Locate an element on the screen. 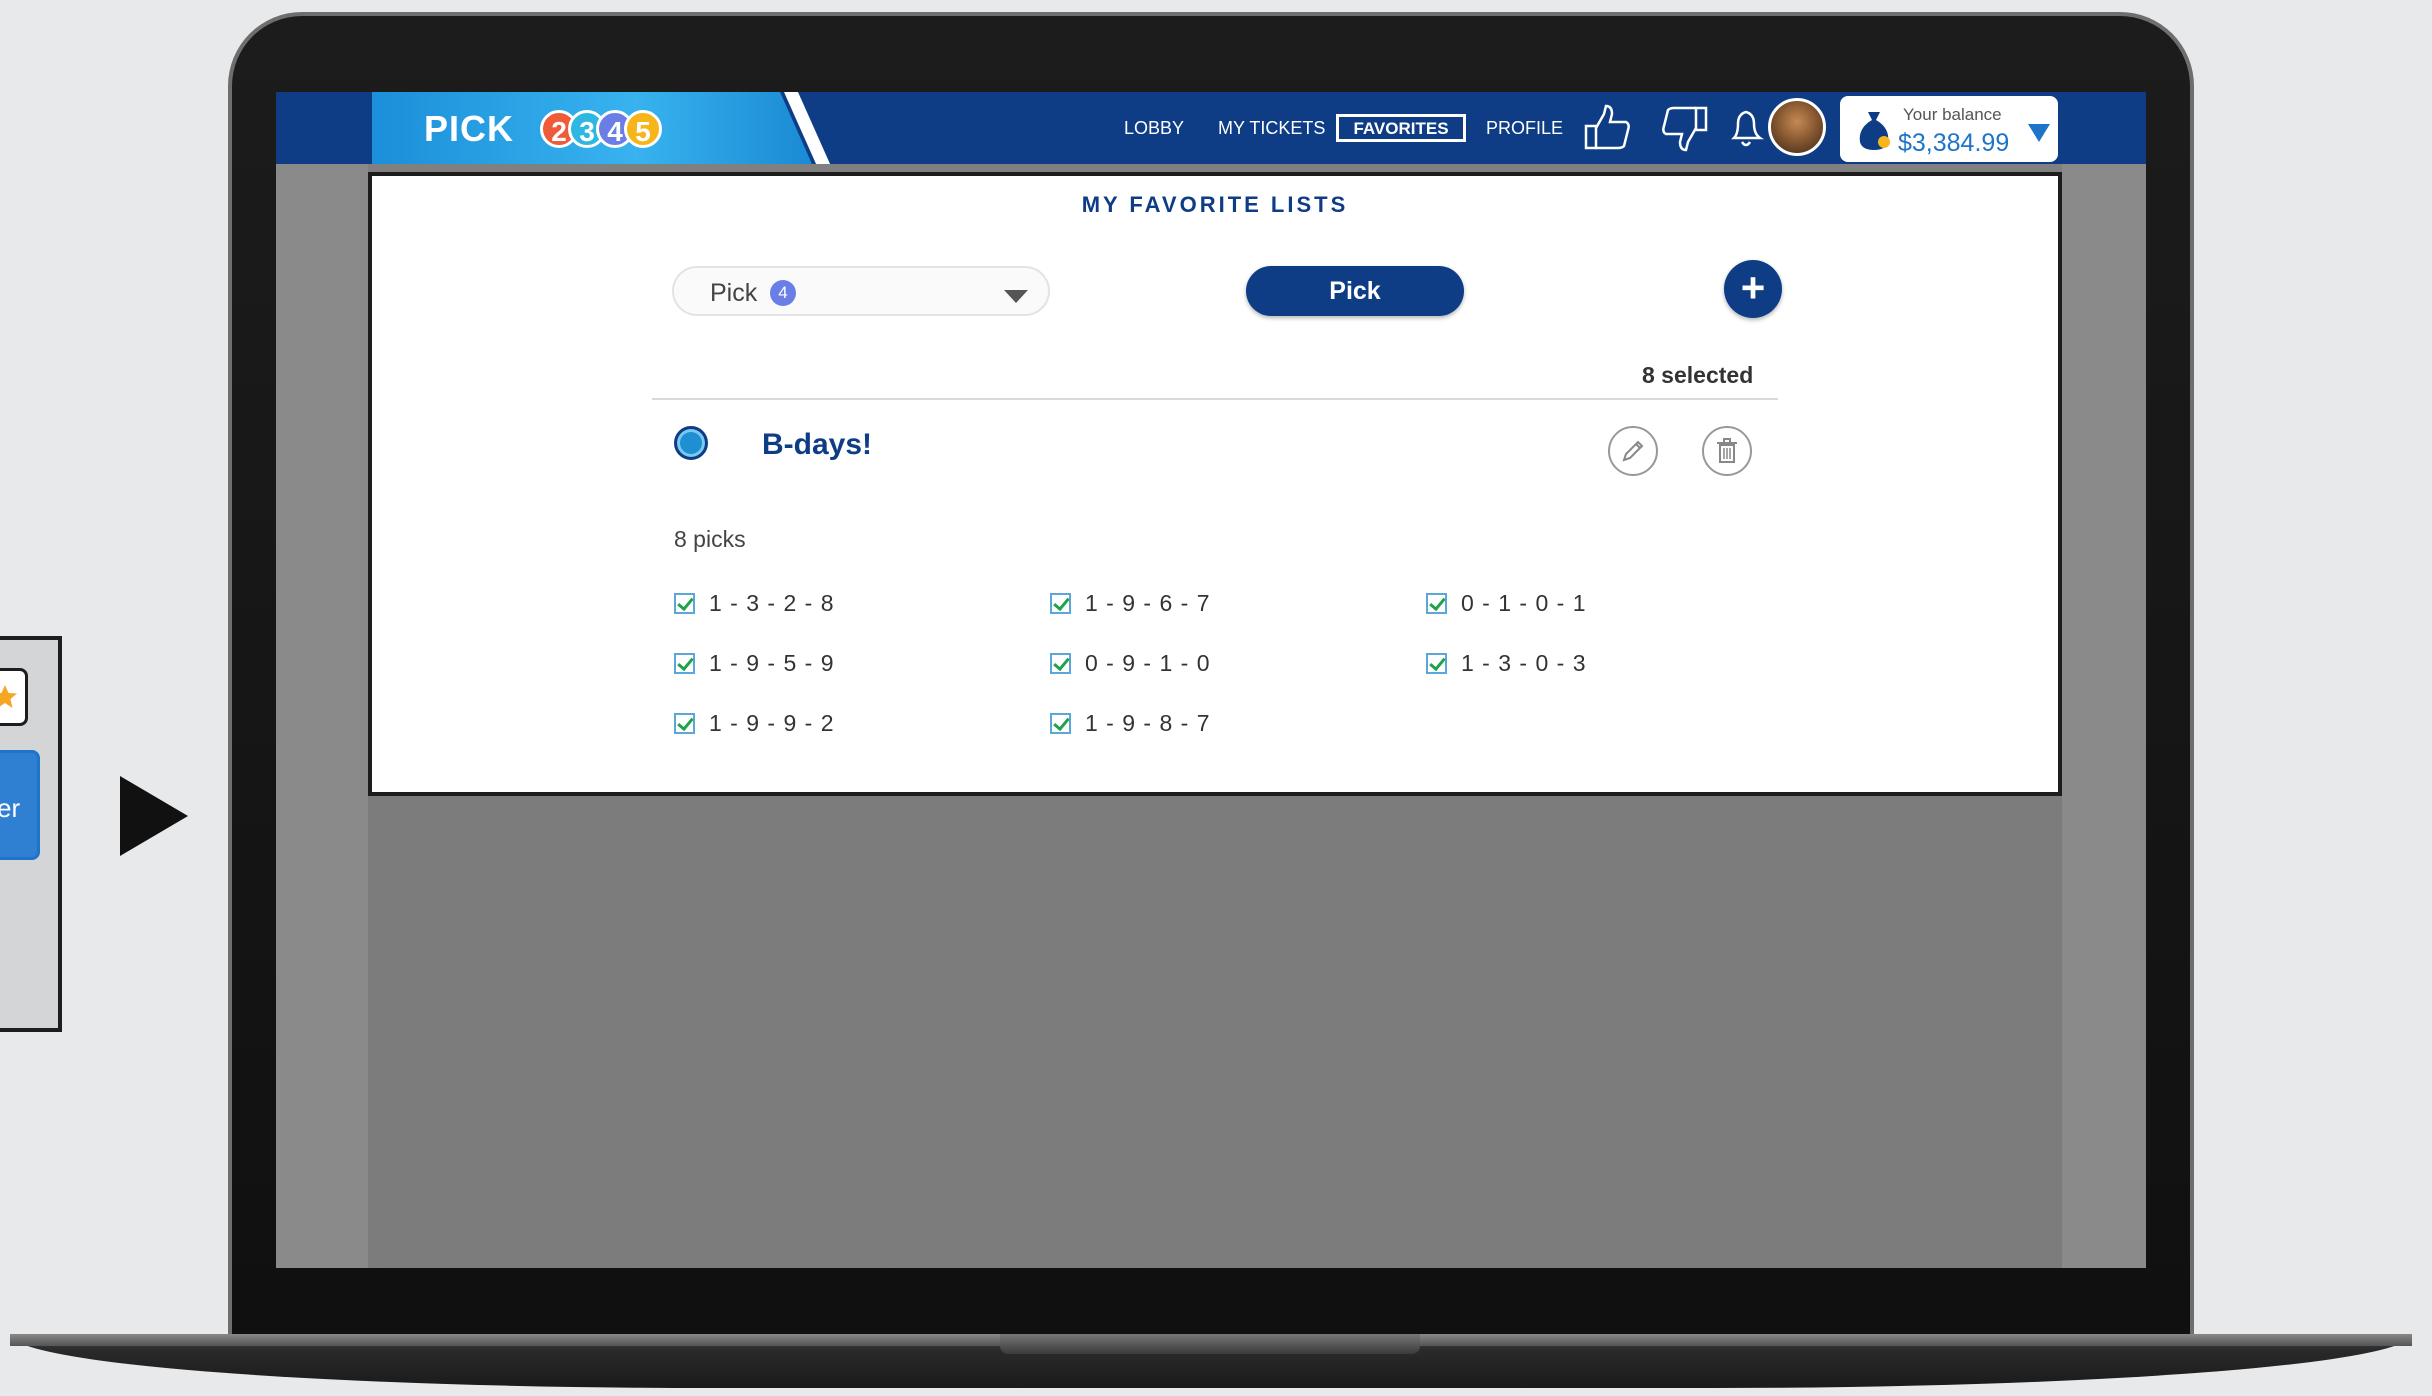 This screenshot has width=2432, height=1396. list-radio is located at coordinates (691, 443).